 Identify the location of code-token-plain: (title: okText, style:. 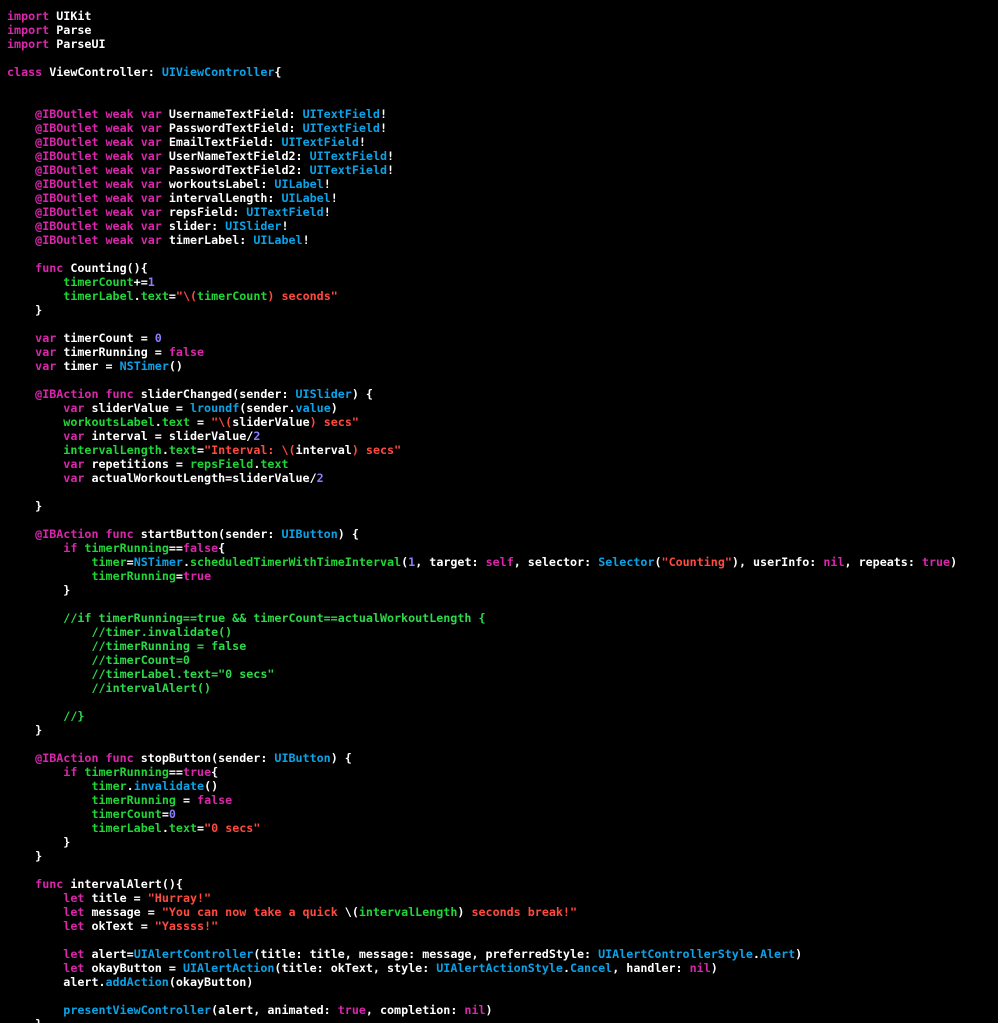
(355, 968).